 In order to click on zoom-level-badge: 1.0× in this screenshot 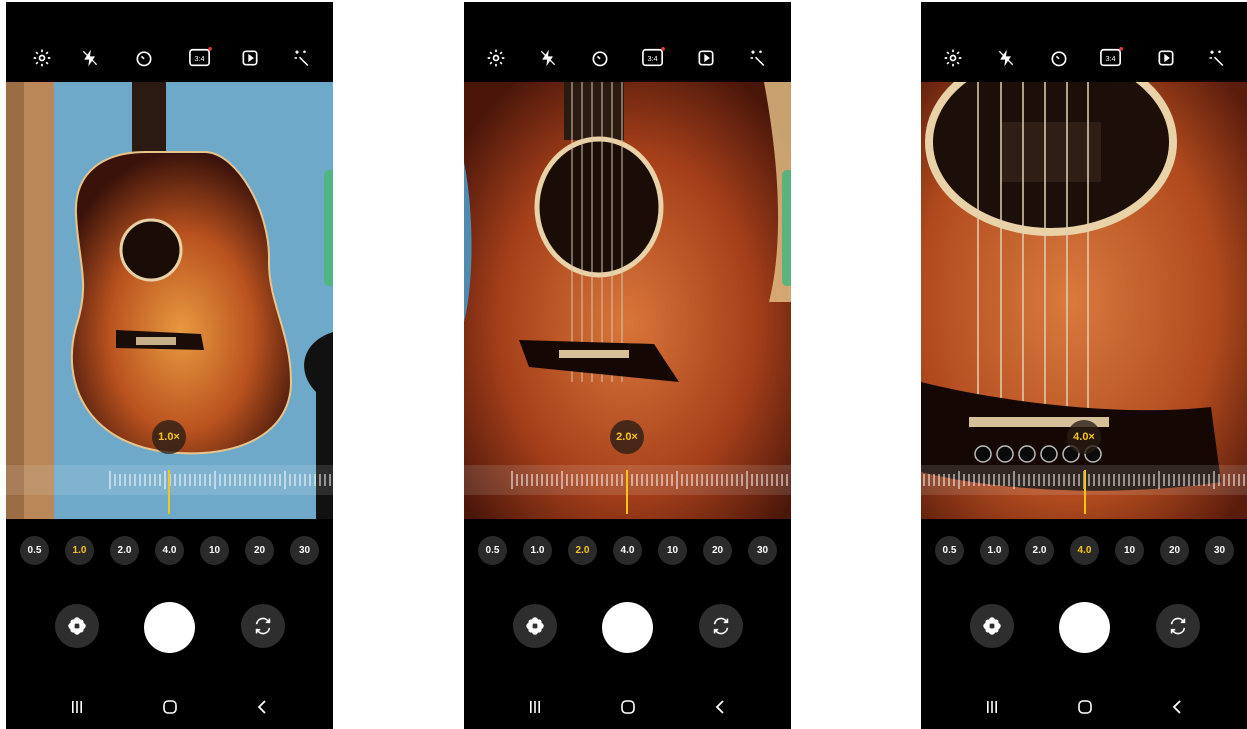, I will do `click(169, 437)`.